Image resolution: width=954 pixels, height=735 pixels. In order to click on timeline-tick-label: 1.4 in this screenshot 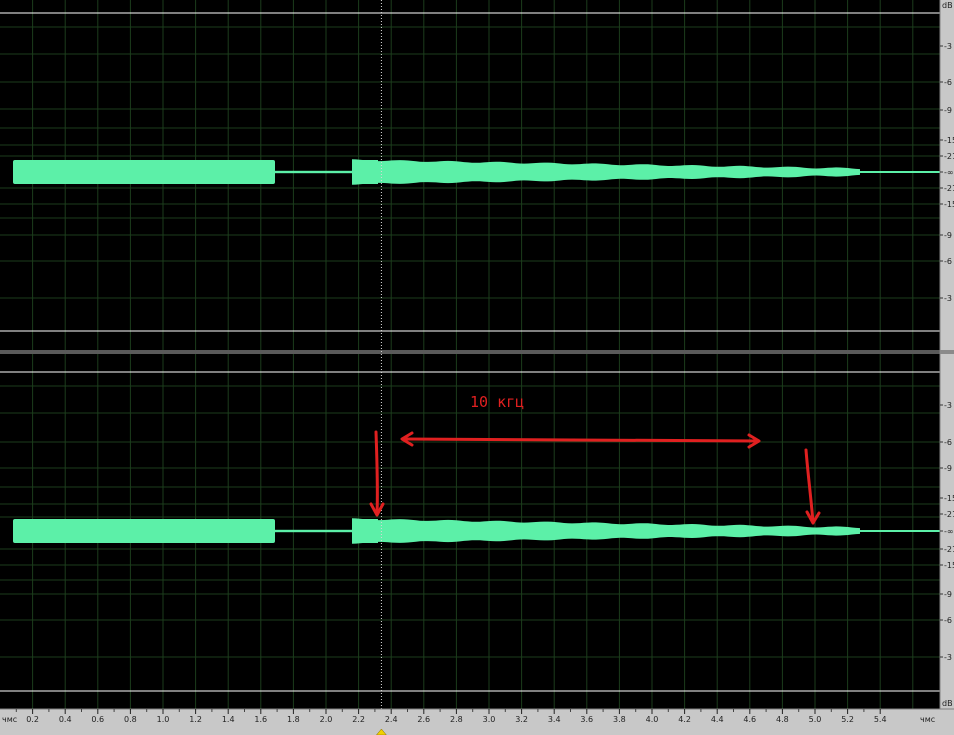, I will do `click(228, 719)`.